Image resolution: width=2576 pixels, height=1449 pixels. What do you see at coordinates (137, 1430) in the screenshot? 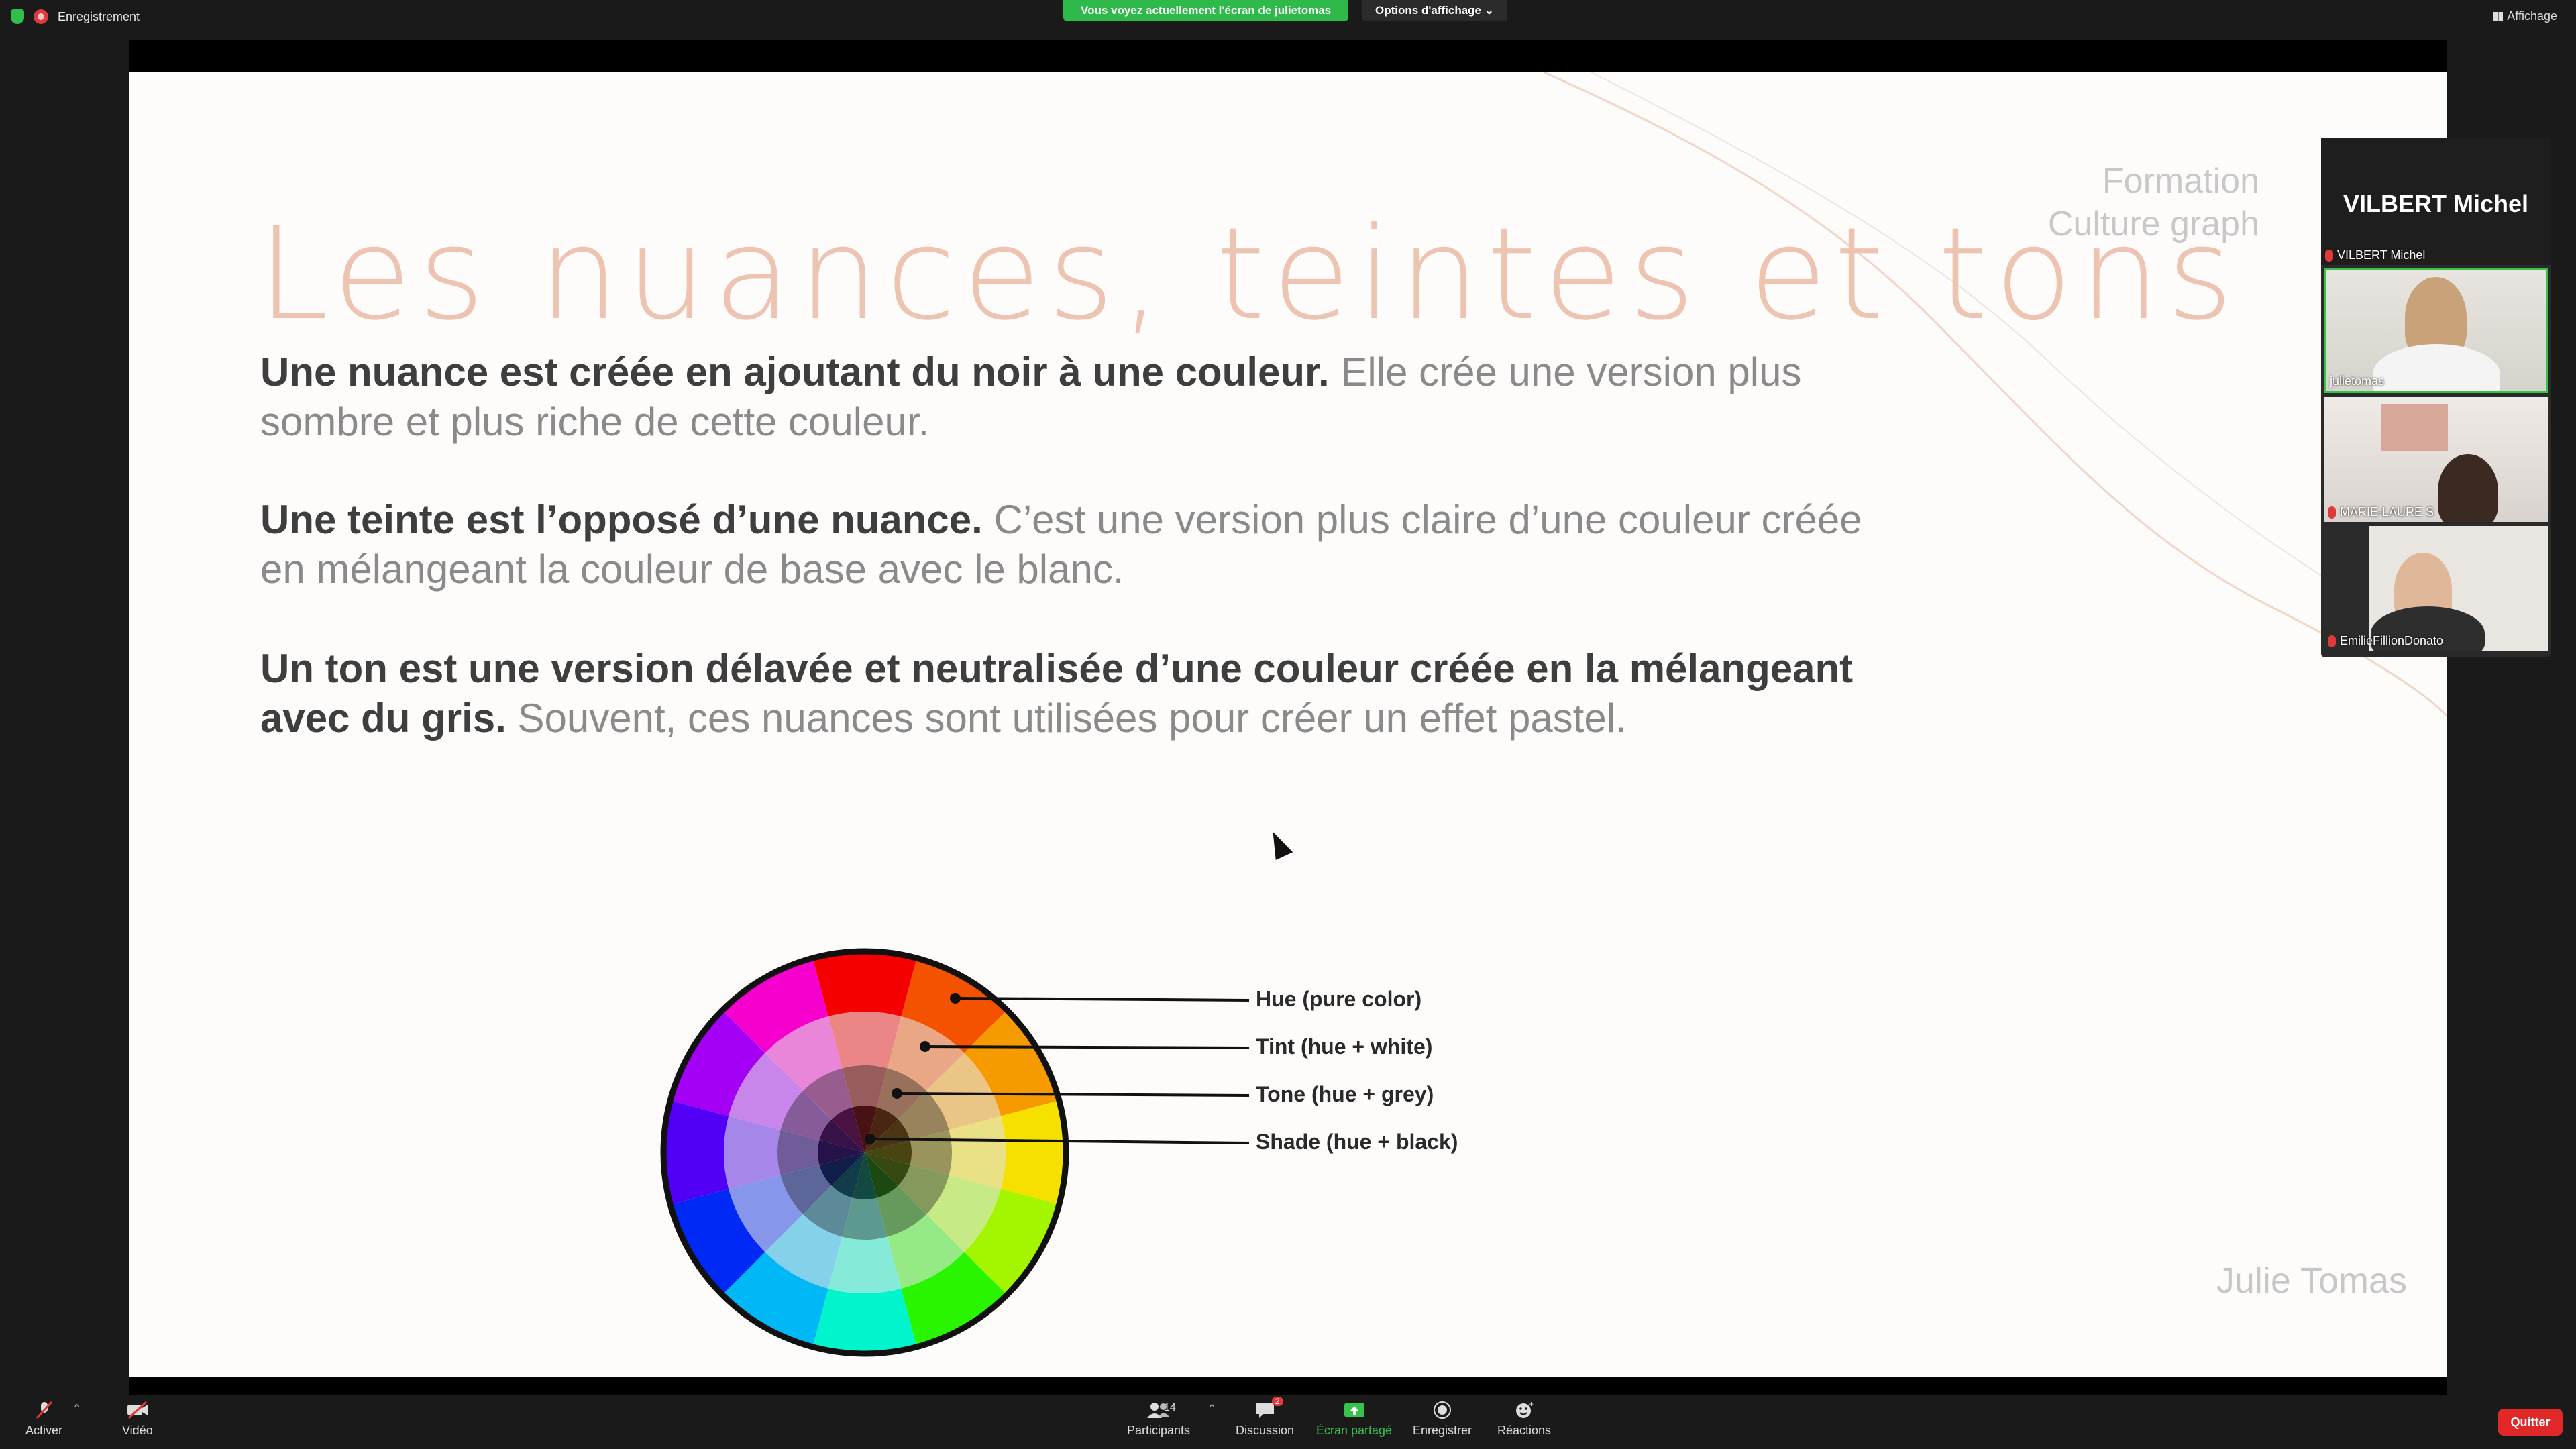
I see `video-label: Vidéo` at bounding box center [137, 1430].